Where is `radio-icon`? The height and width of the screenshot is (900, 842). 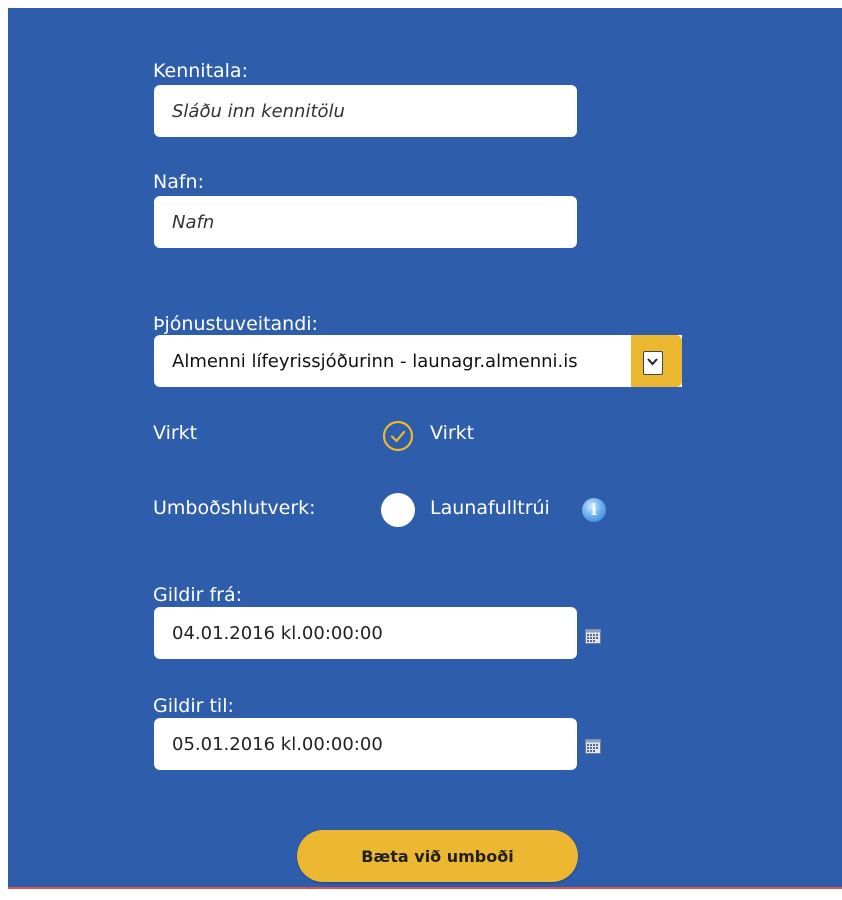
radio-icon is located at coordinates (398, 510).